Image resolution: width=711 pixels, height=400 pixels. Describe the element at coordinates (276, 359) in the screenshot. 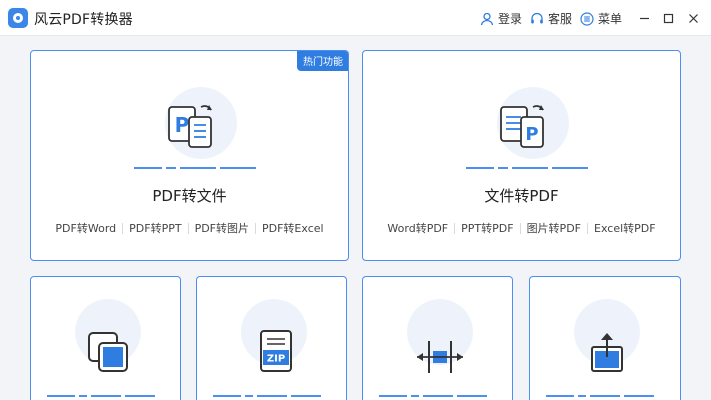

I see `zip-label: ZIP` at that location.